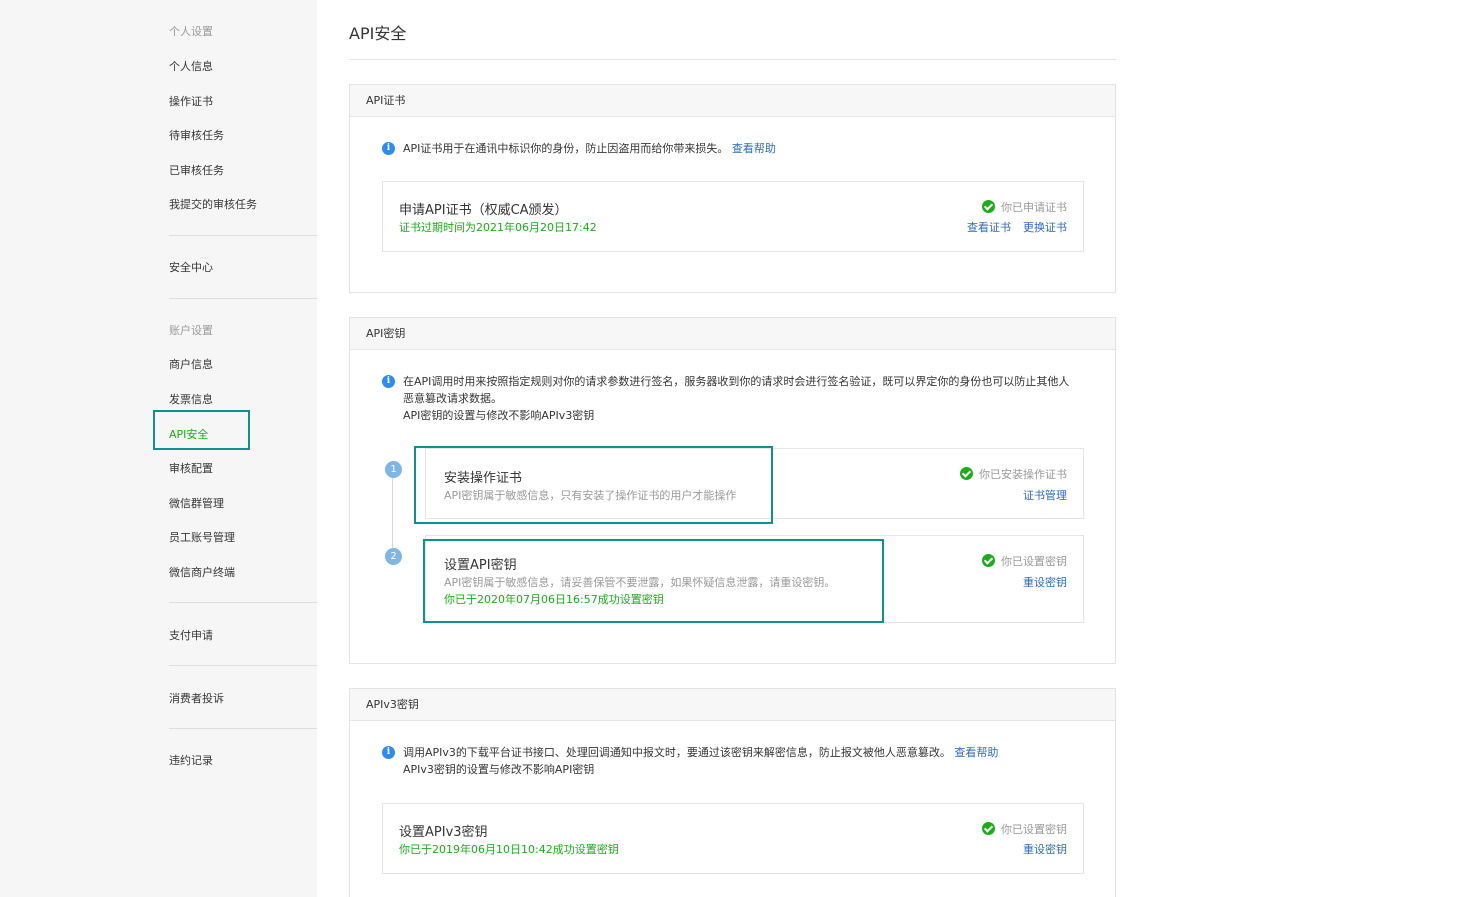  What do you see at coordinates (732, 334) in the screenshot?
I see `api-key-section-header: API密钥` at bounding box center [732, 334].